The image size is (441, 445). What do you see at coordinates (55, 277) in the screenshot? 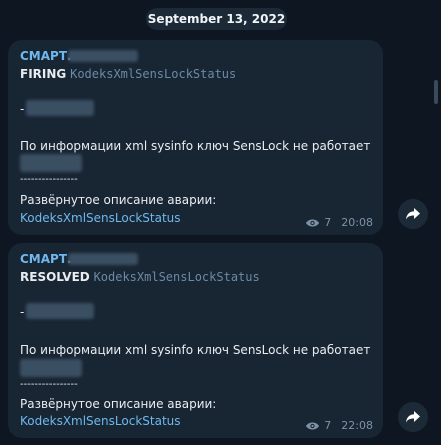
I see `alert-status: RESOLVED` at bounding box center [55, 277].